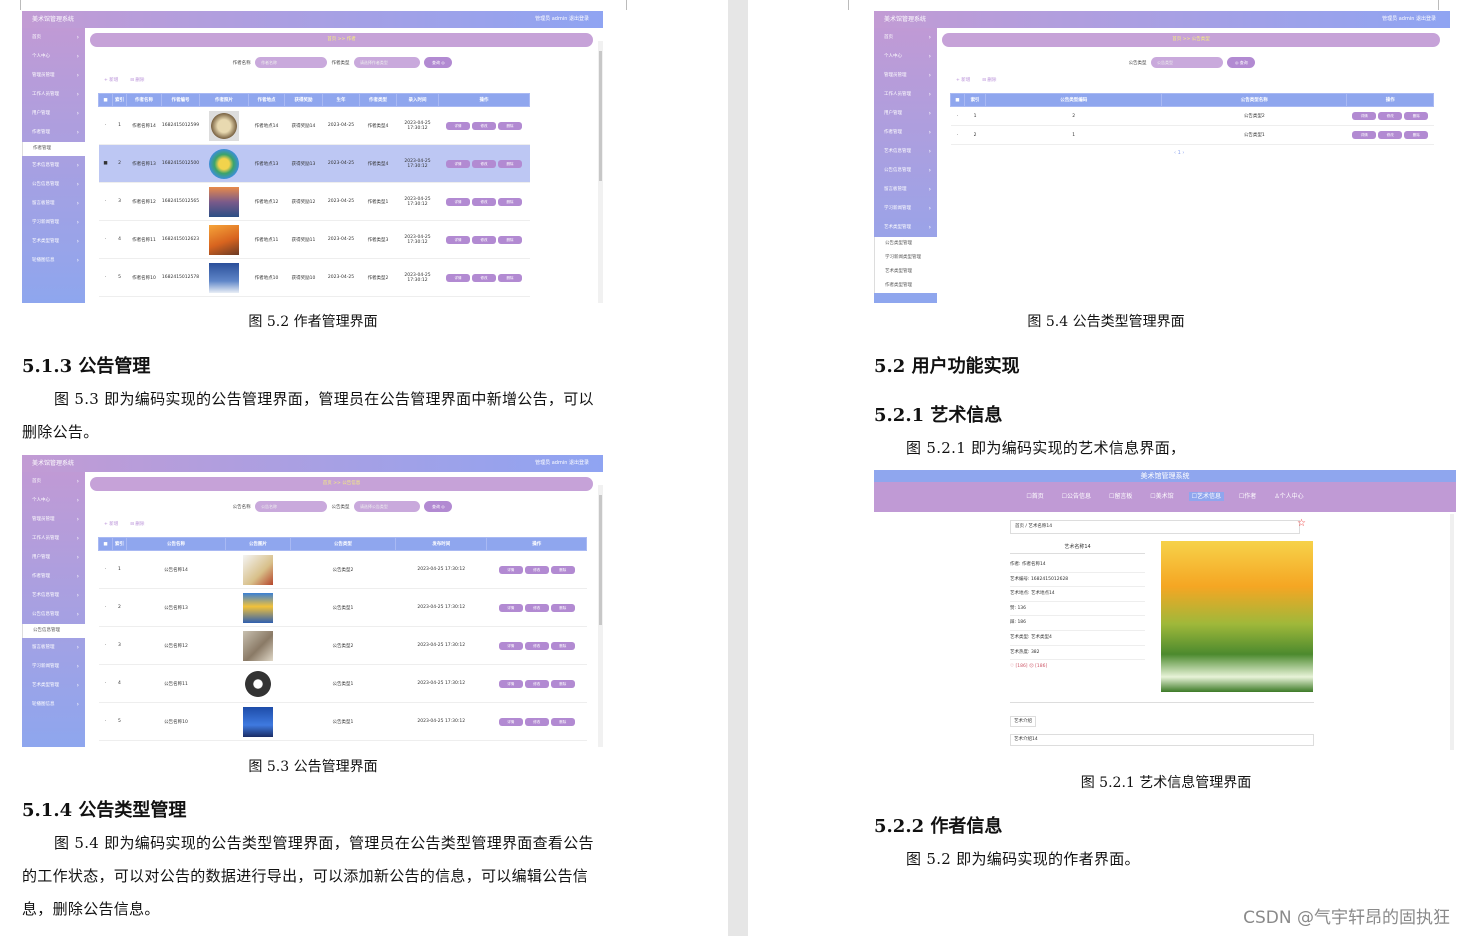  Describe the element at coordinates (1023, 721) in the screenshot. I see `tab-art-intro: 艺术介绍` at that location.